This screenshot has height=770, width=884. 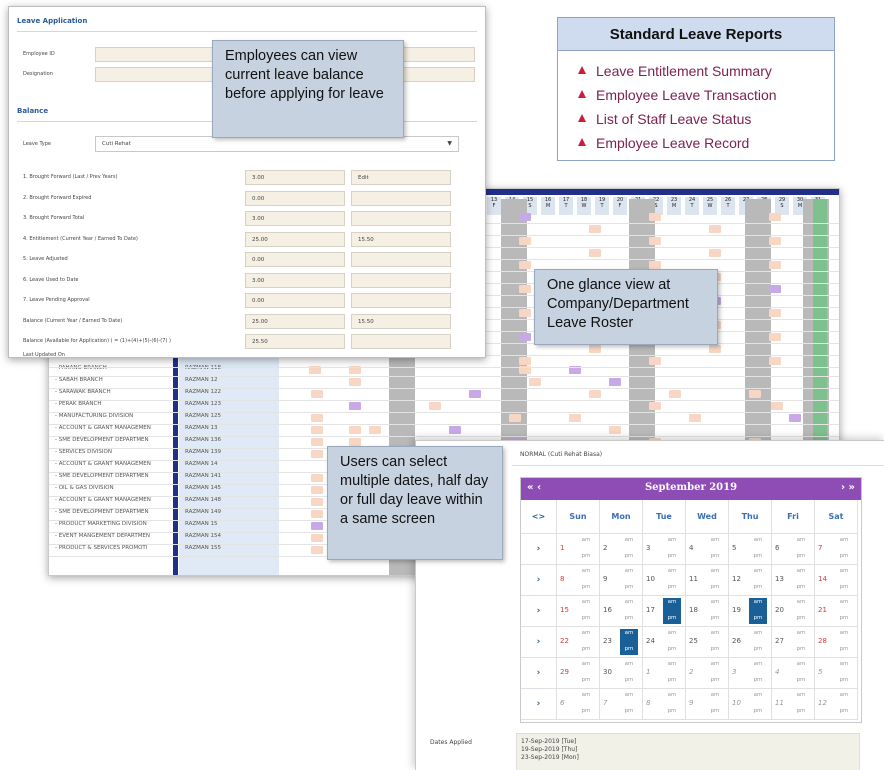 What do you see at coordinates (401, 177) in the screenshot?
I see `balance-extra-field: Edit` at bounding box center [401, 177].